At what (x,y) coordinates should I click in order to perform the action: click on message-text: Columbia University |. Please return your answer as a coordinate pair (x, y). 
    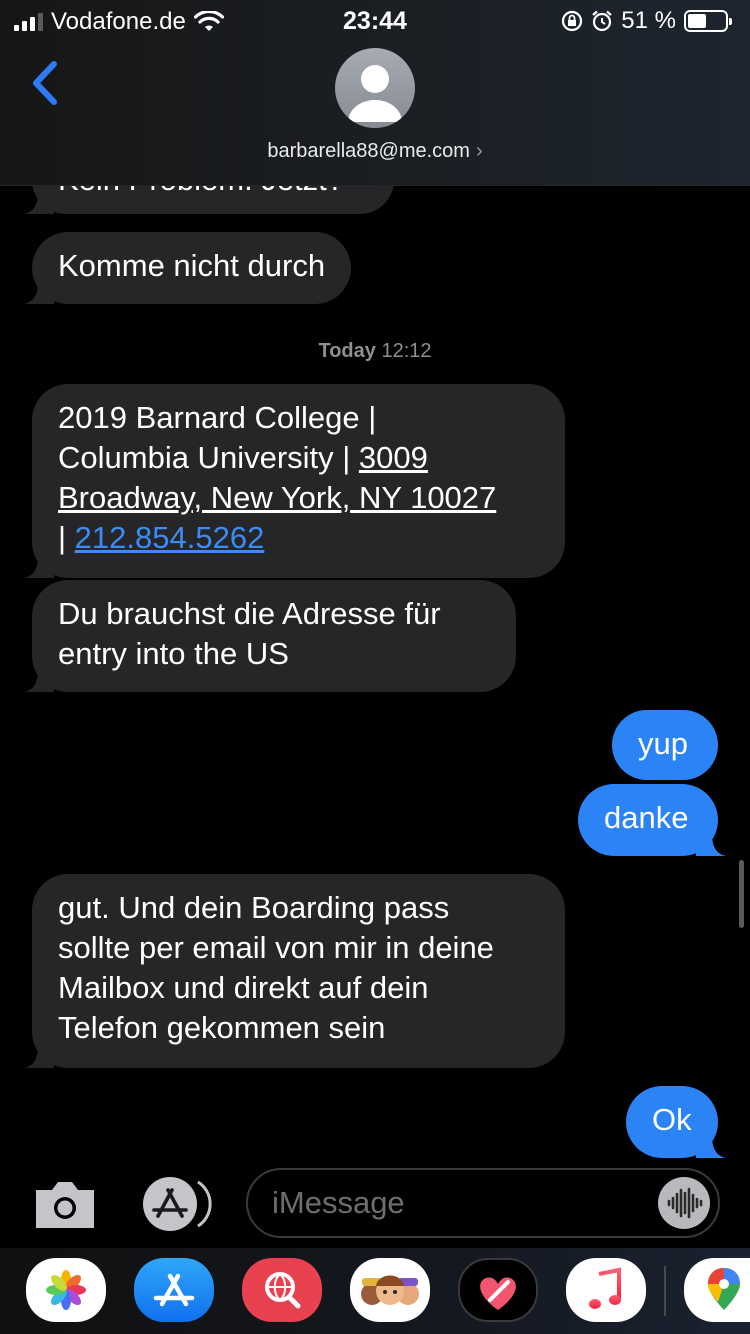
    Looking at the image, I should click on (208, 457).